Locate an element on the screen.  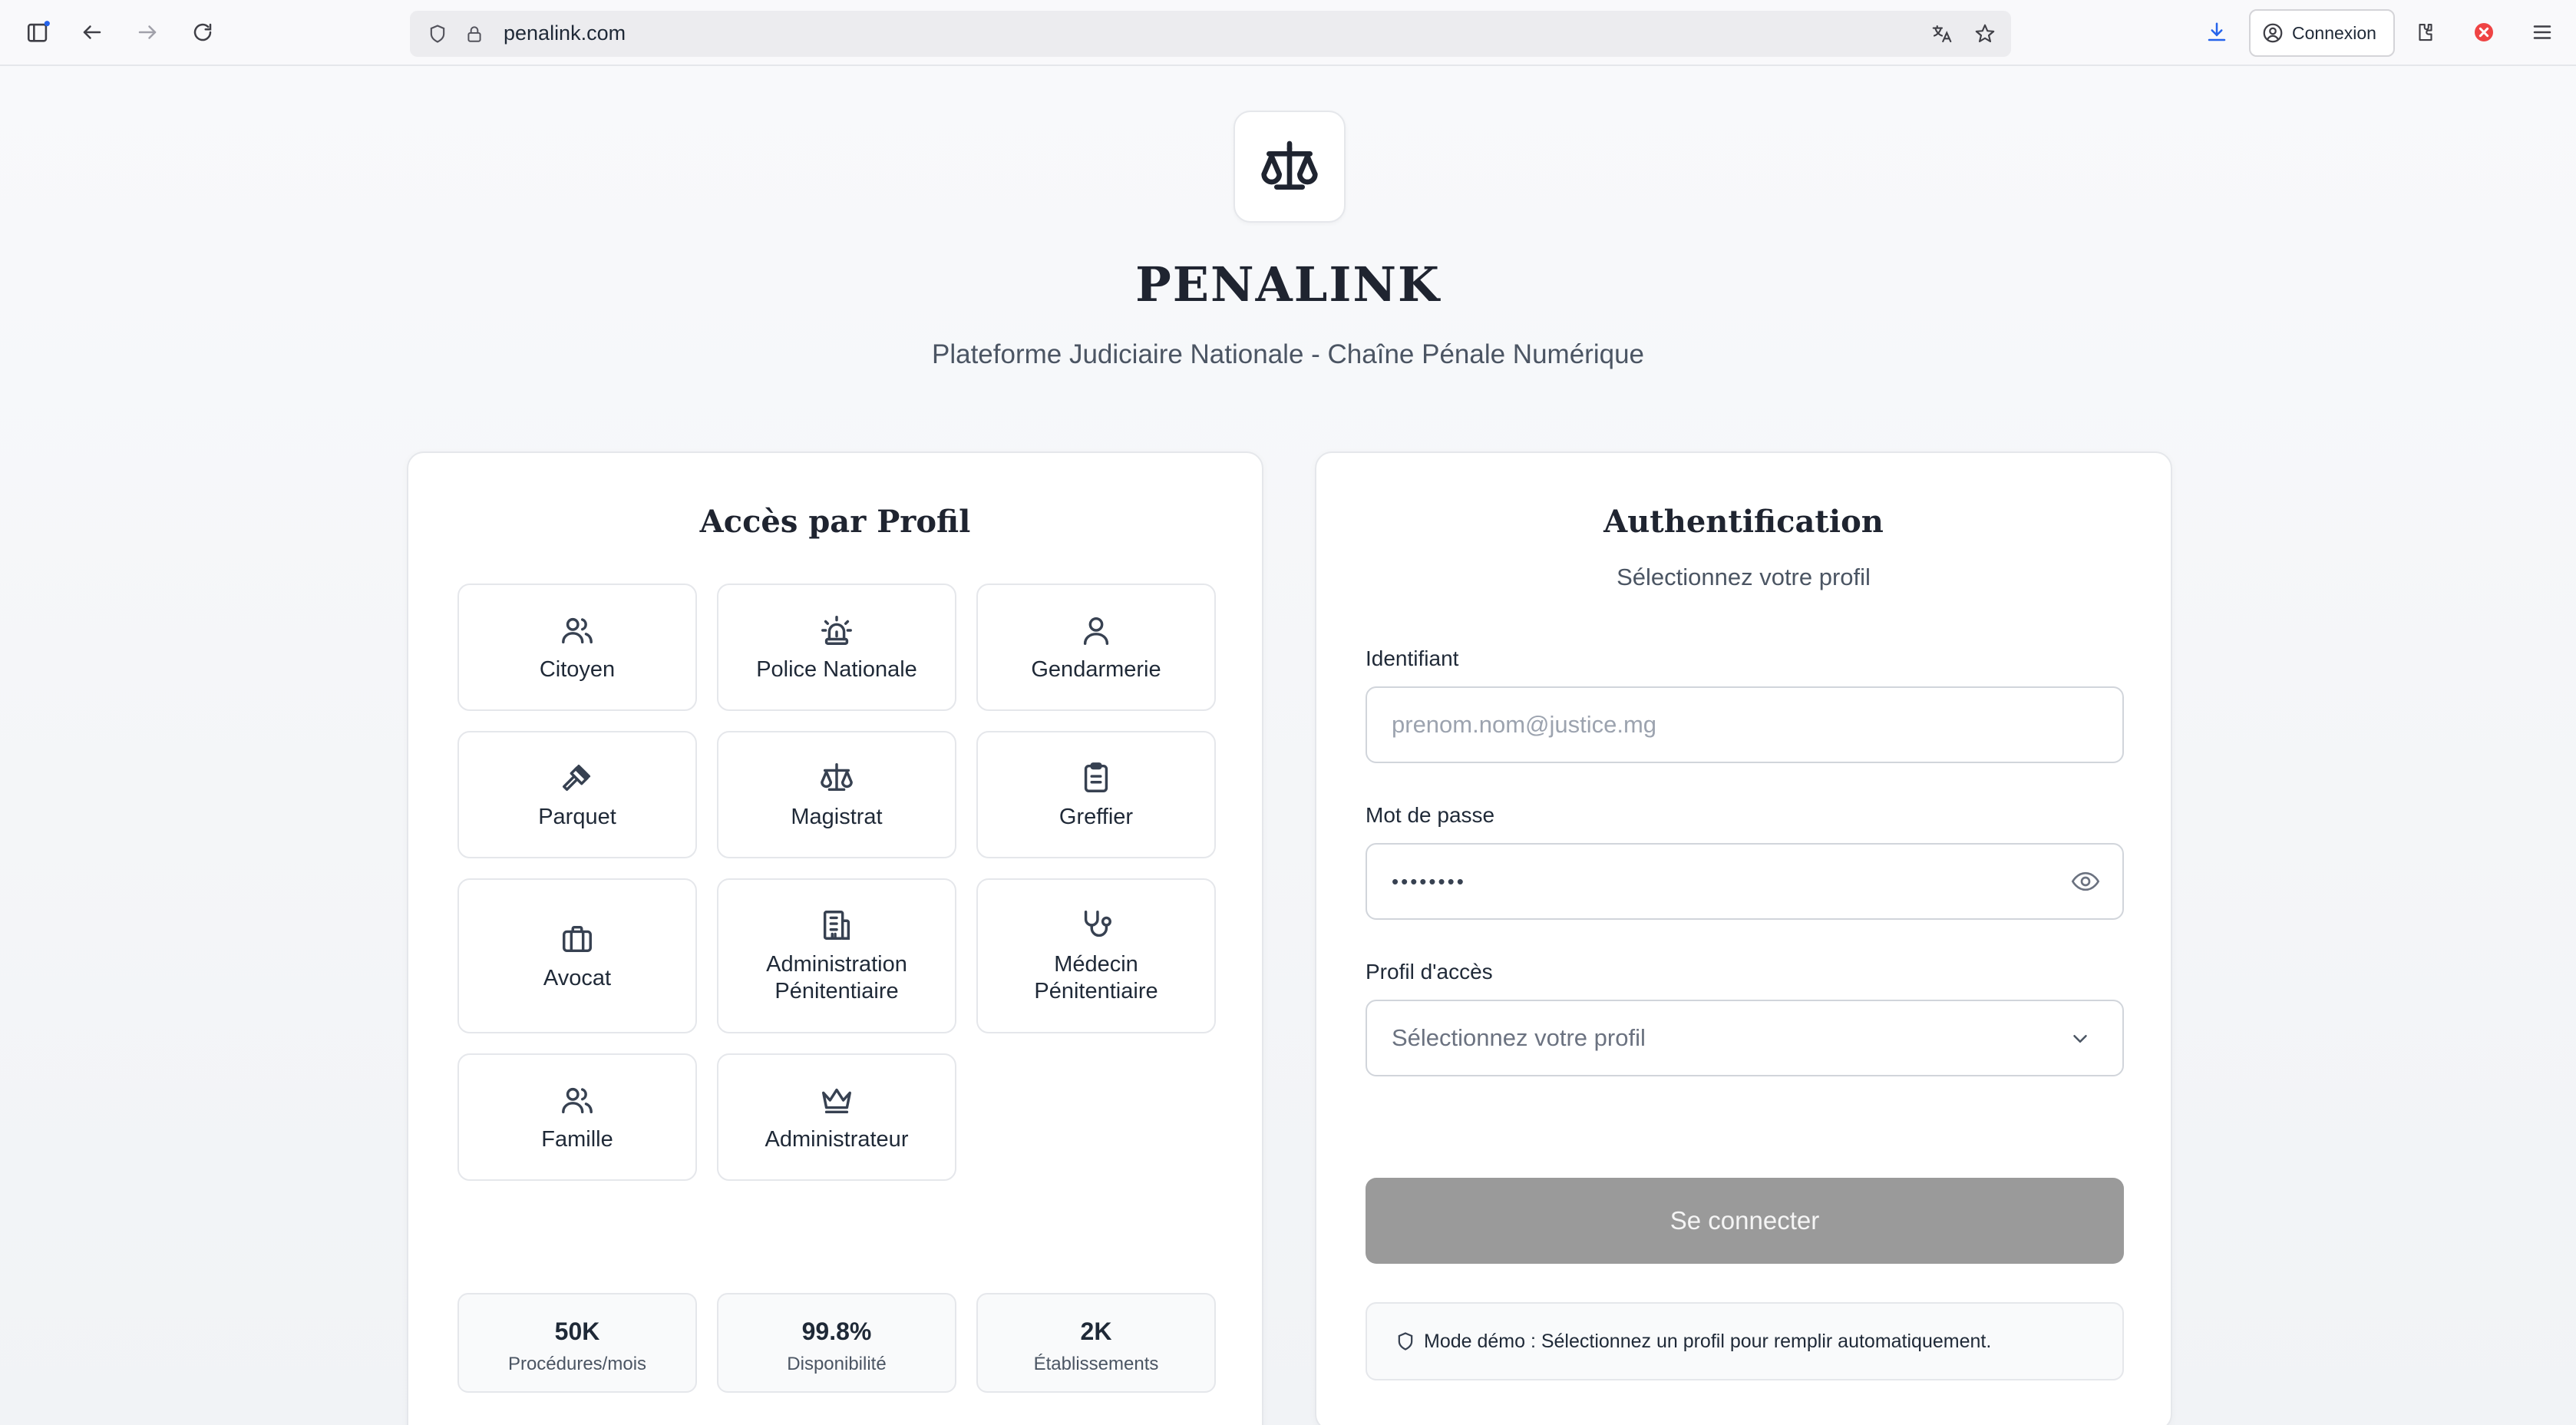
profile-tile-famille: Famille is located at coordinates (577, 1117).